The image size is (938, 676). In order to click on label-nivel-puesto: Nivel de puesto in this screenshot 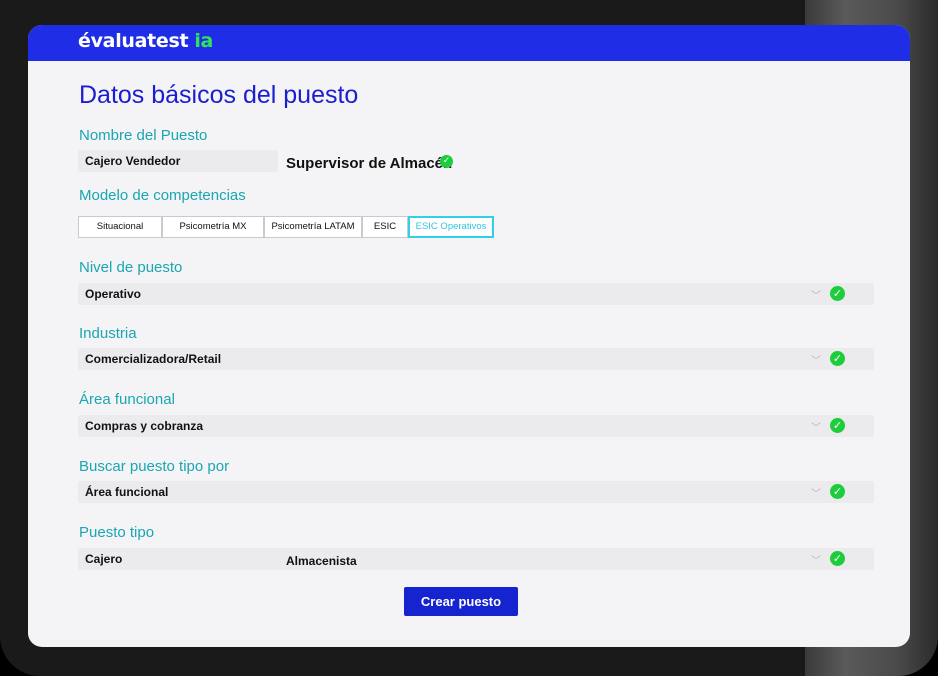, I will do `click(131, 267)`.